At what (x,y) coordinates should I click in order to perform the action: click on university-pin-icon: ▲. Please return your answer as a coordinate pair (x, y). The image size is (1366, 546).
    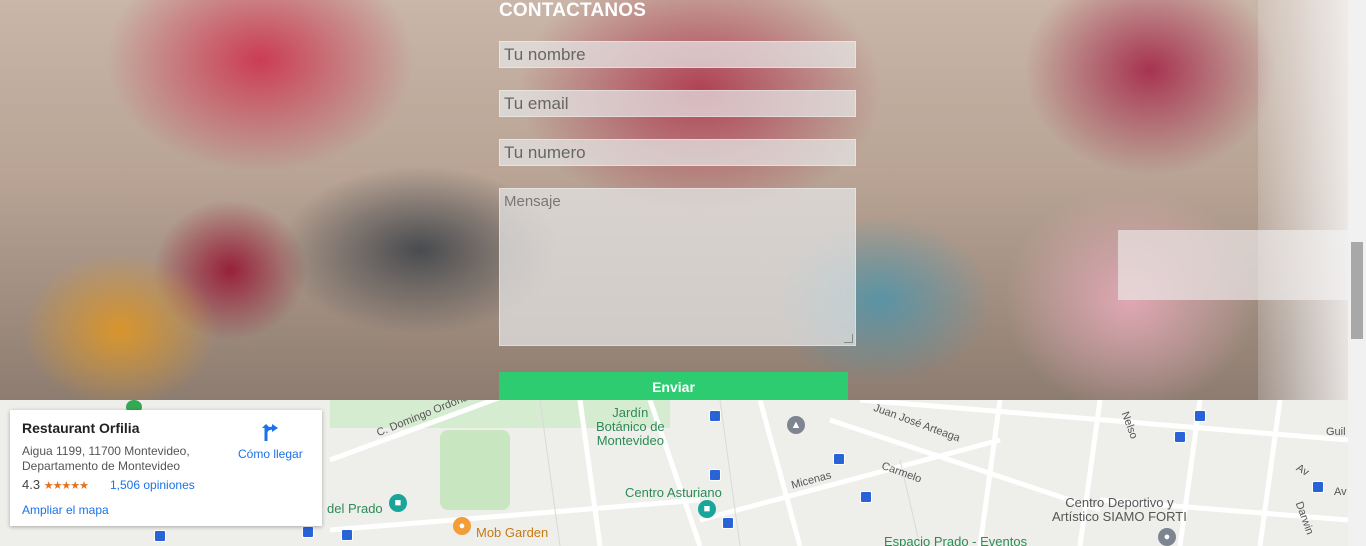
    Looking at the image, I should click on (796, 425).